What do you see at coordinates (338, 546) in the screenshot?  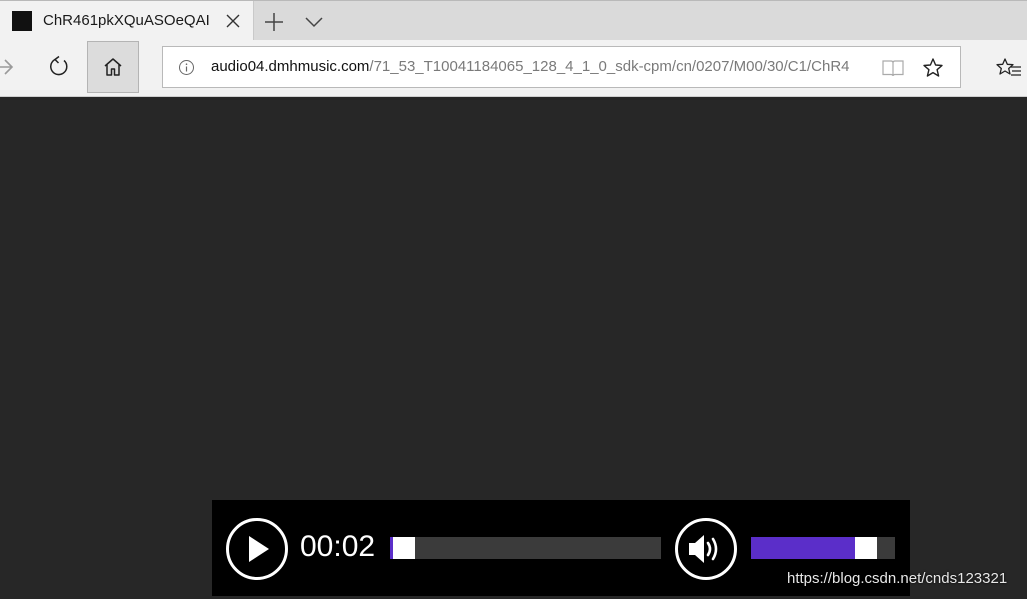 I see `current-time: 00:02` at bounding box center [338, 546].